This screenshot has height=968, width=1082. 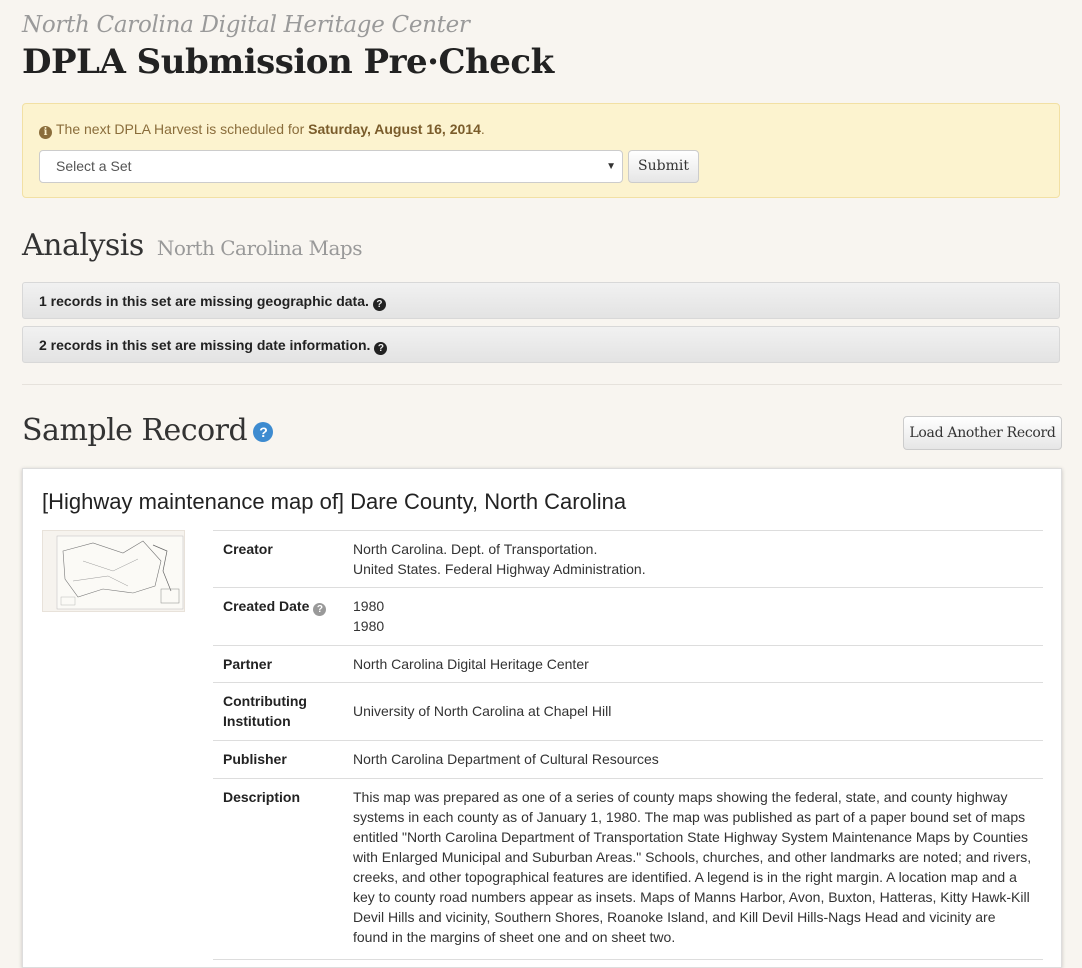 I want to click on org-name: North Carolina Digital Heritage Center, so click(x=246, y=25).